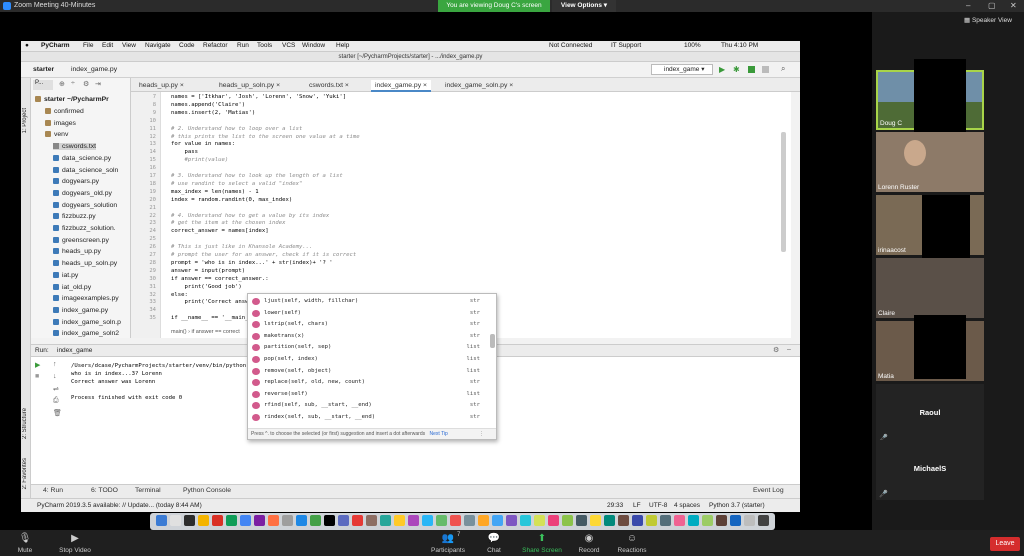 The height and width of the screenshot is (556, 1024). I want to click on scroll-down-icon: ↓, so click(55, 376).